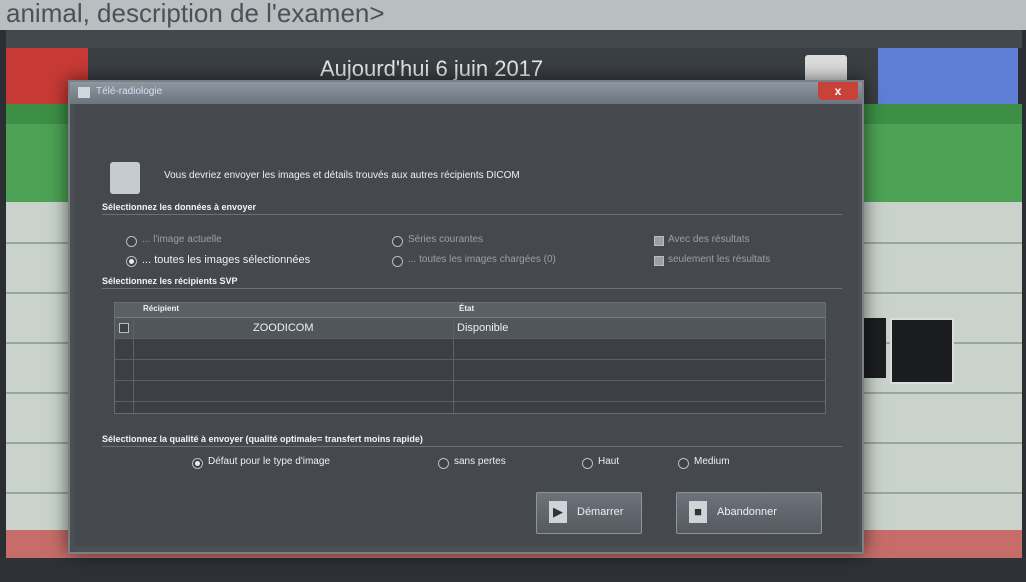 The image size is (1026, 582). What do you see at coordinates (838, 91) in the screenshot?
I see `close-button: x` at bounding box center [838, 91].